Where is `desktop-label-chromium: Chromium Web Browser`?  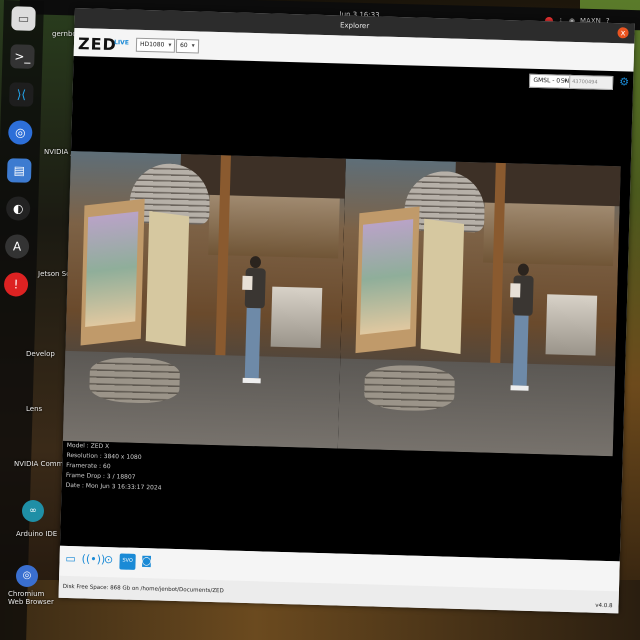 desktop-label-chromium: Chromium Web Browser is located at coordinates (33, 598).